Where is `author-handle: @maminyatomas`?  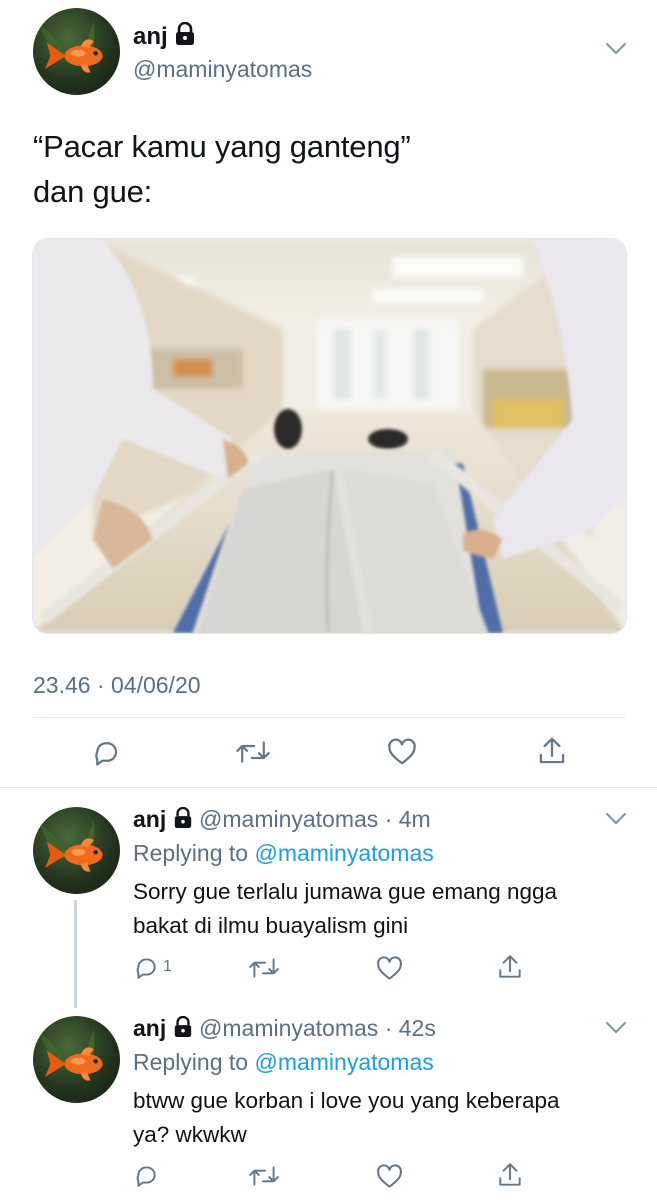
author-handle: @maminyatomas is located at coordinates (223, 69).